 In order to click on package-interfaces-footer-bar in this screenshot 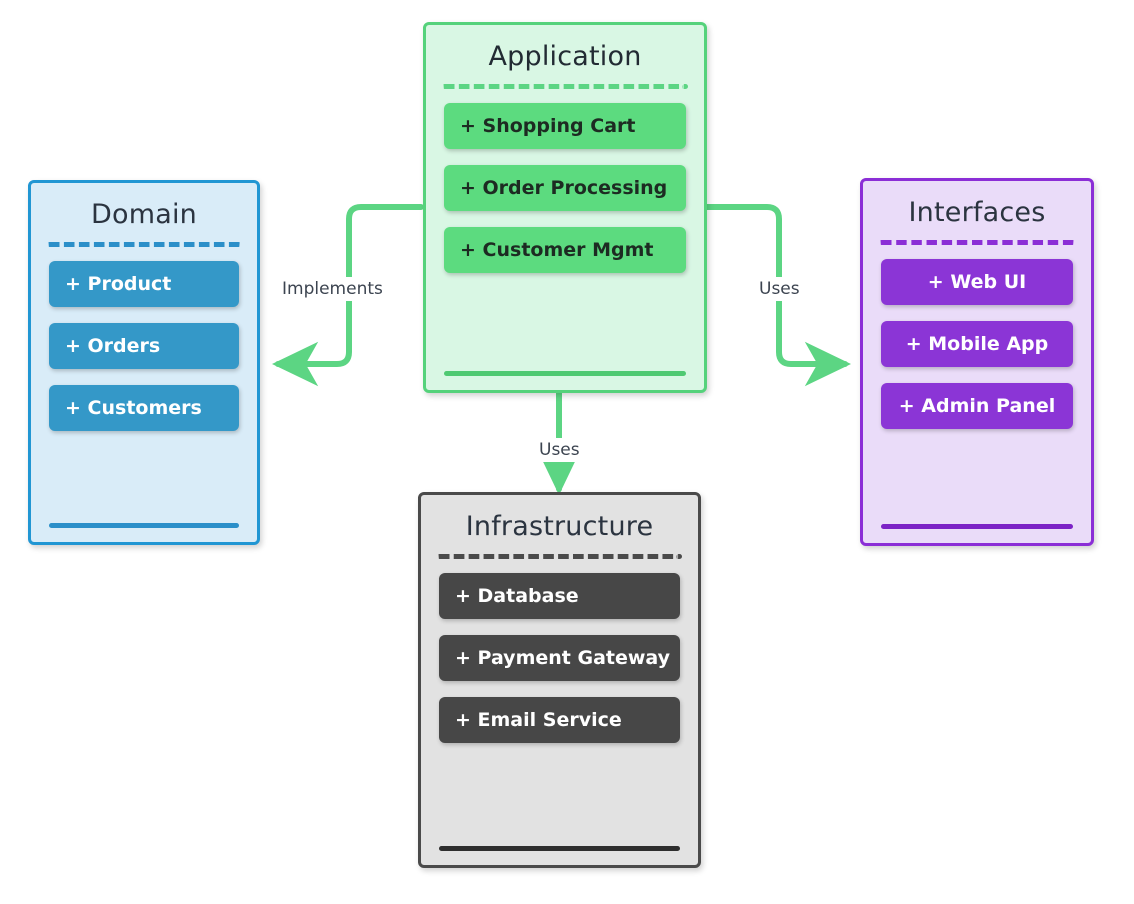, I will do `click(977, 526)`.